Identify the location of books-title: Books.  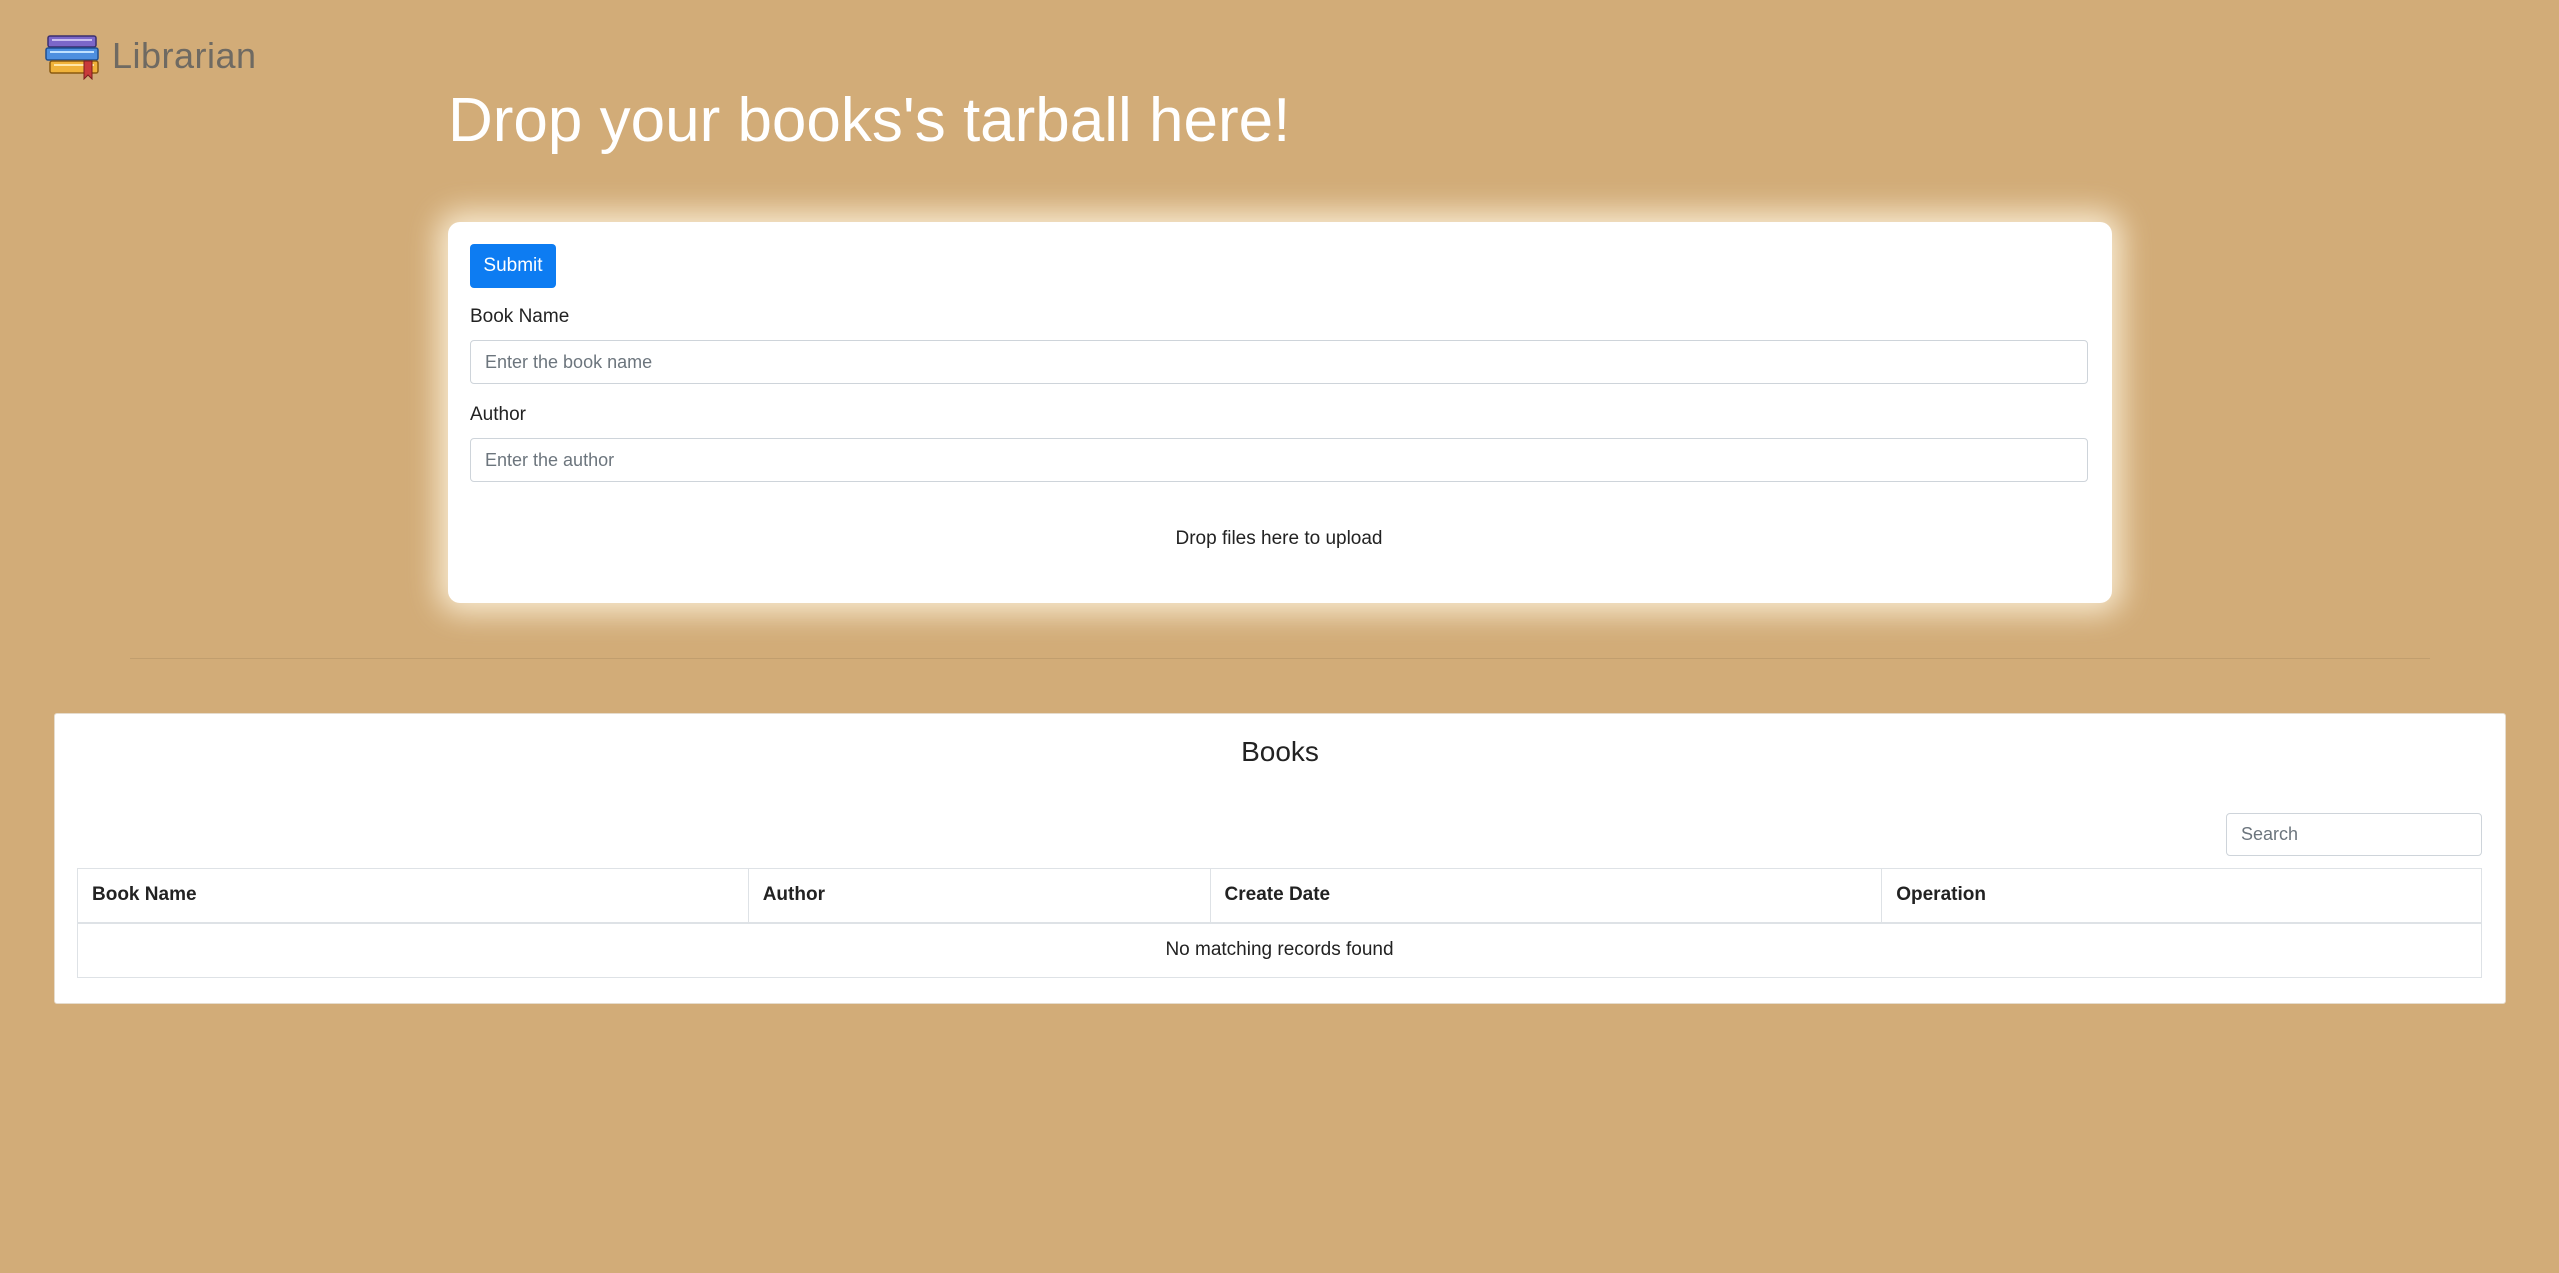
(1280, 751).